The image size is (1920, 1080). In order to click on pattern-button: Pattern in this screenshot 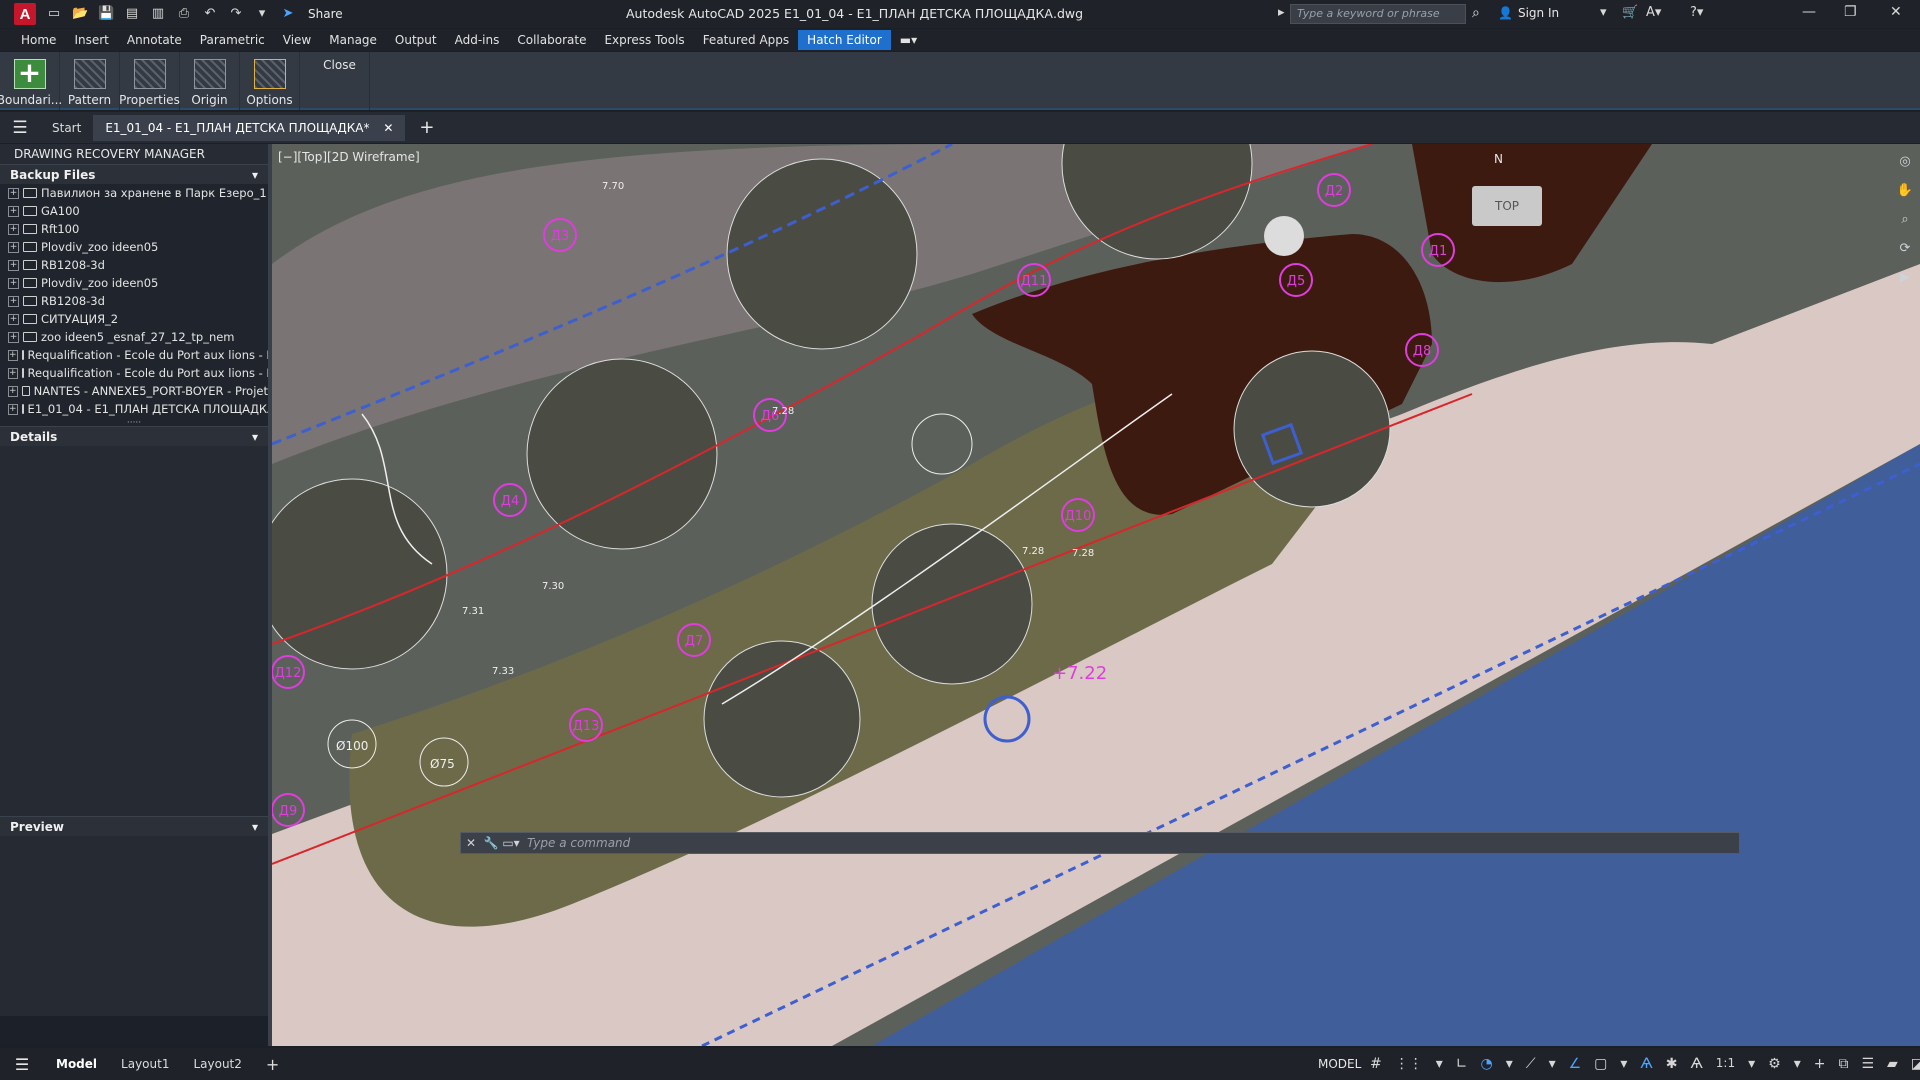, I will do `click(90, 81)`.